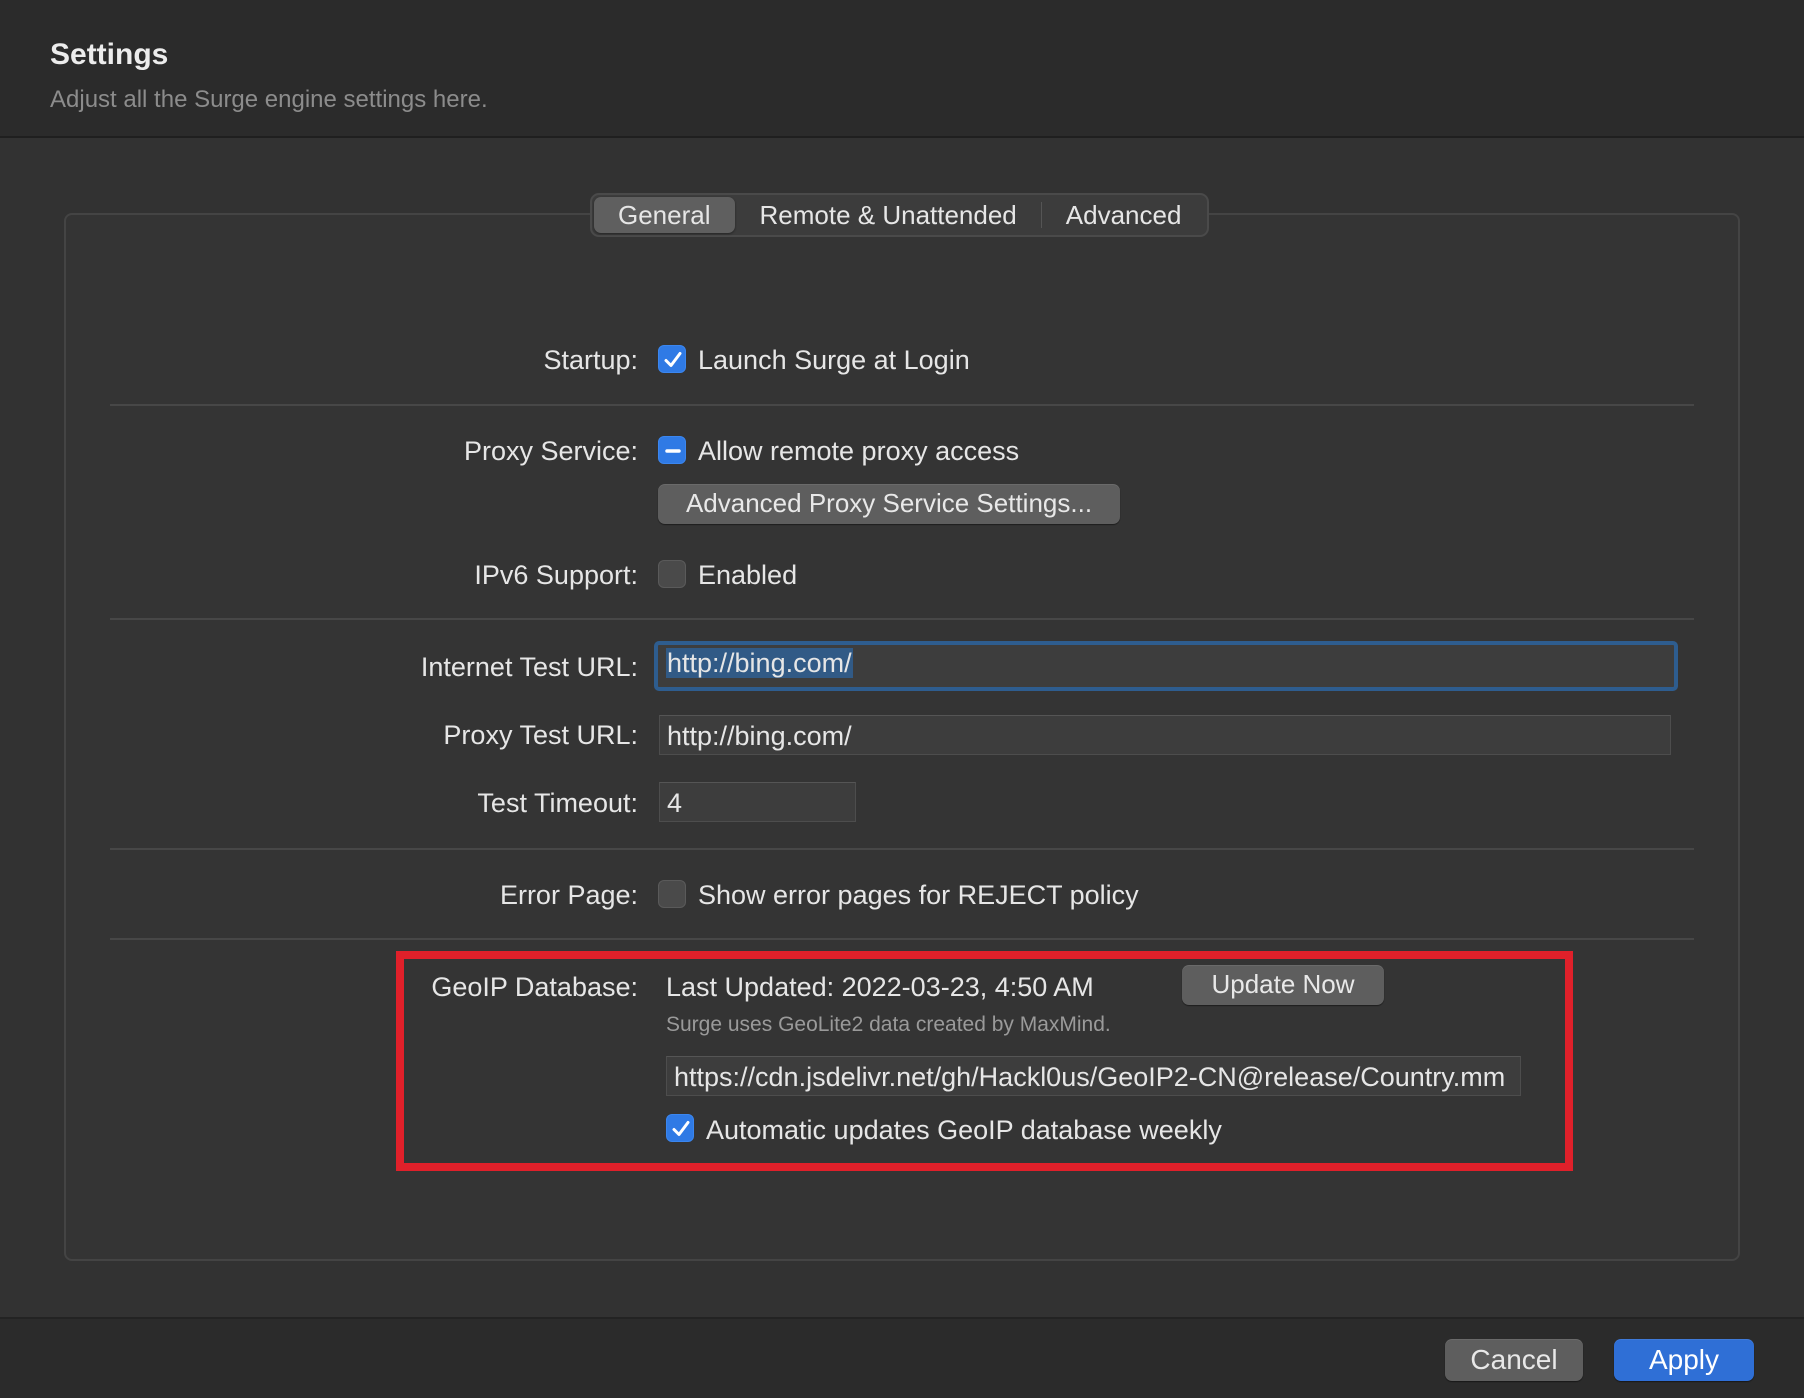  What do you see at coordinates (747, 575) in the screenshot?
I see `ipv6-enabled-label: Enabled` at bounding box center [747, 575].